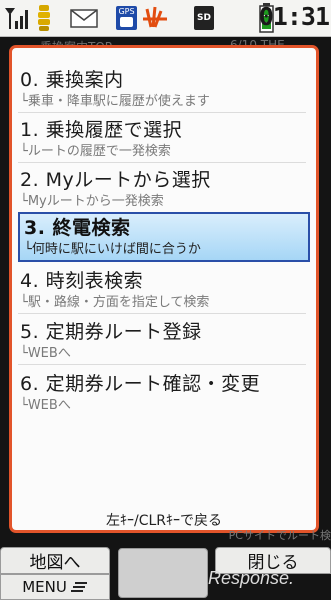  I want to click on menu-item-subtitle: └何時に駅にいけば間に合うか, so click(112, 249).